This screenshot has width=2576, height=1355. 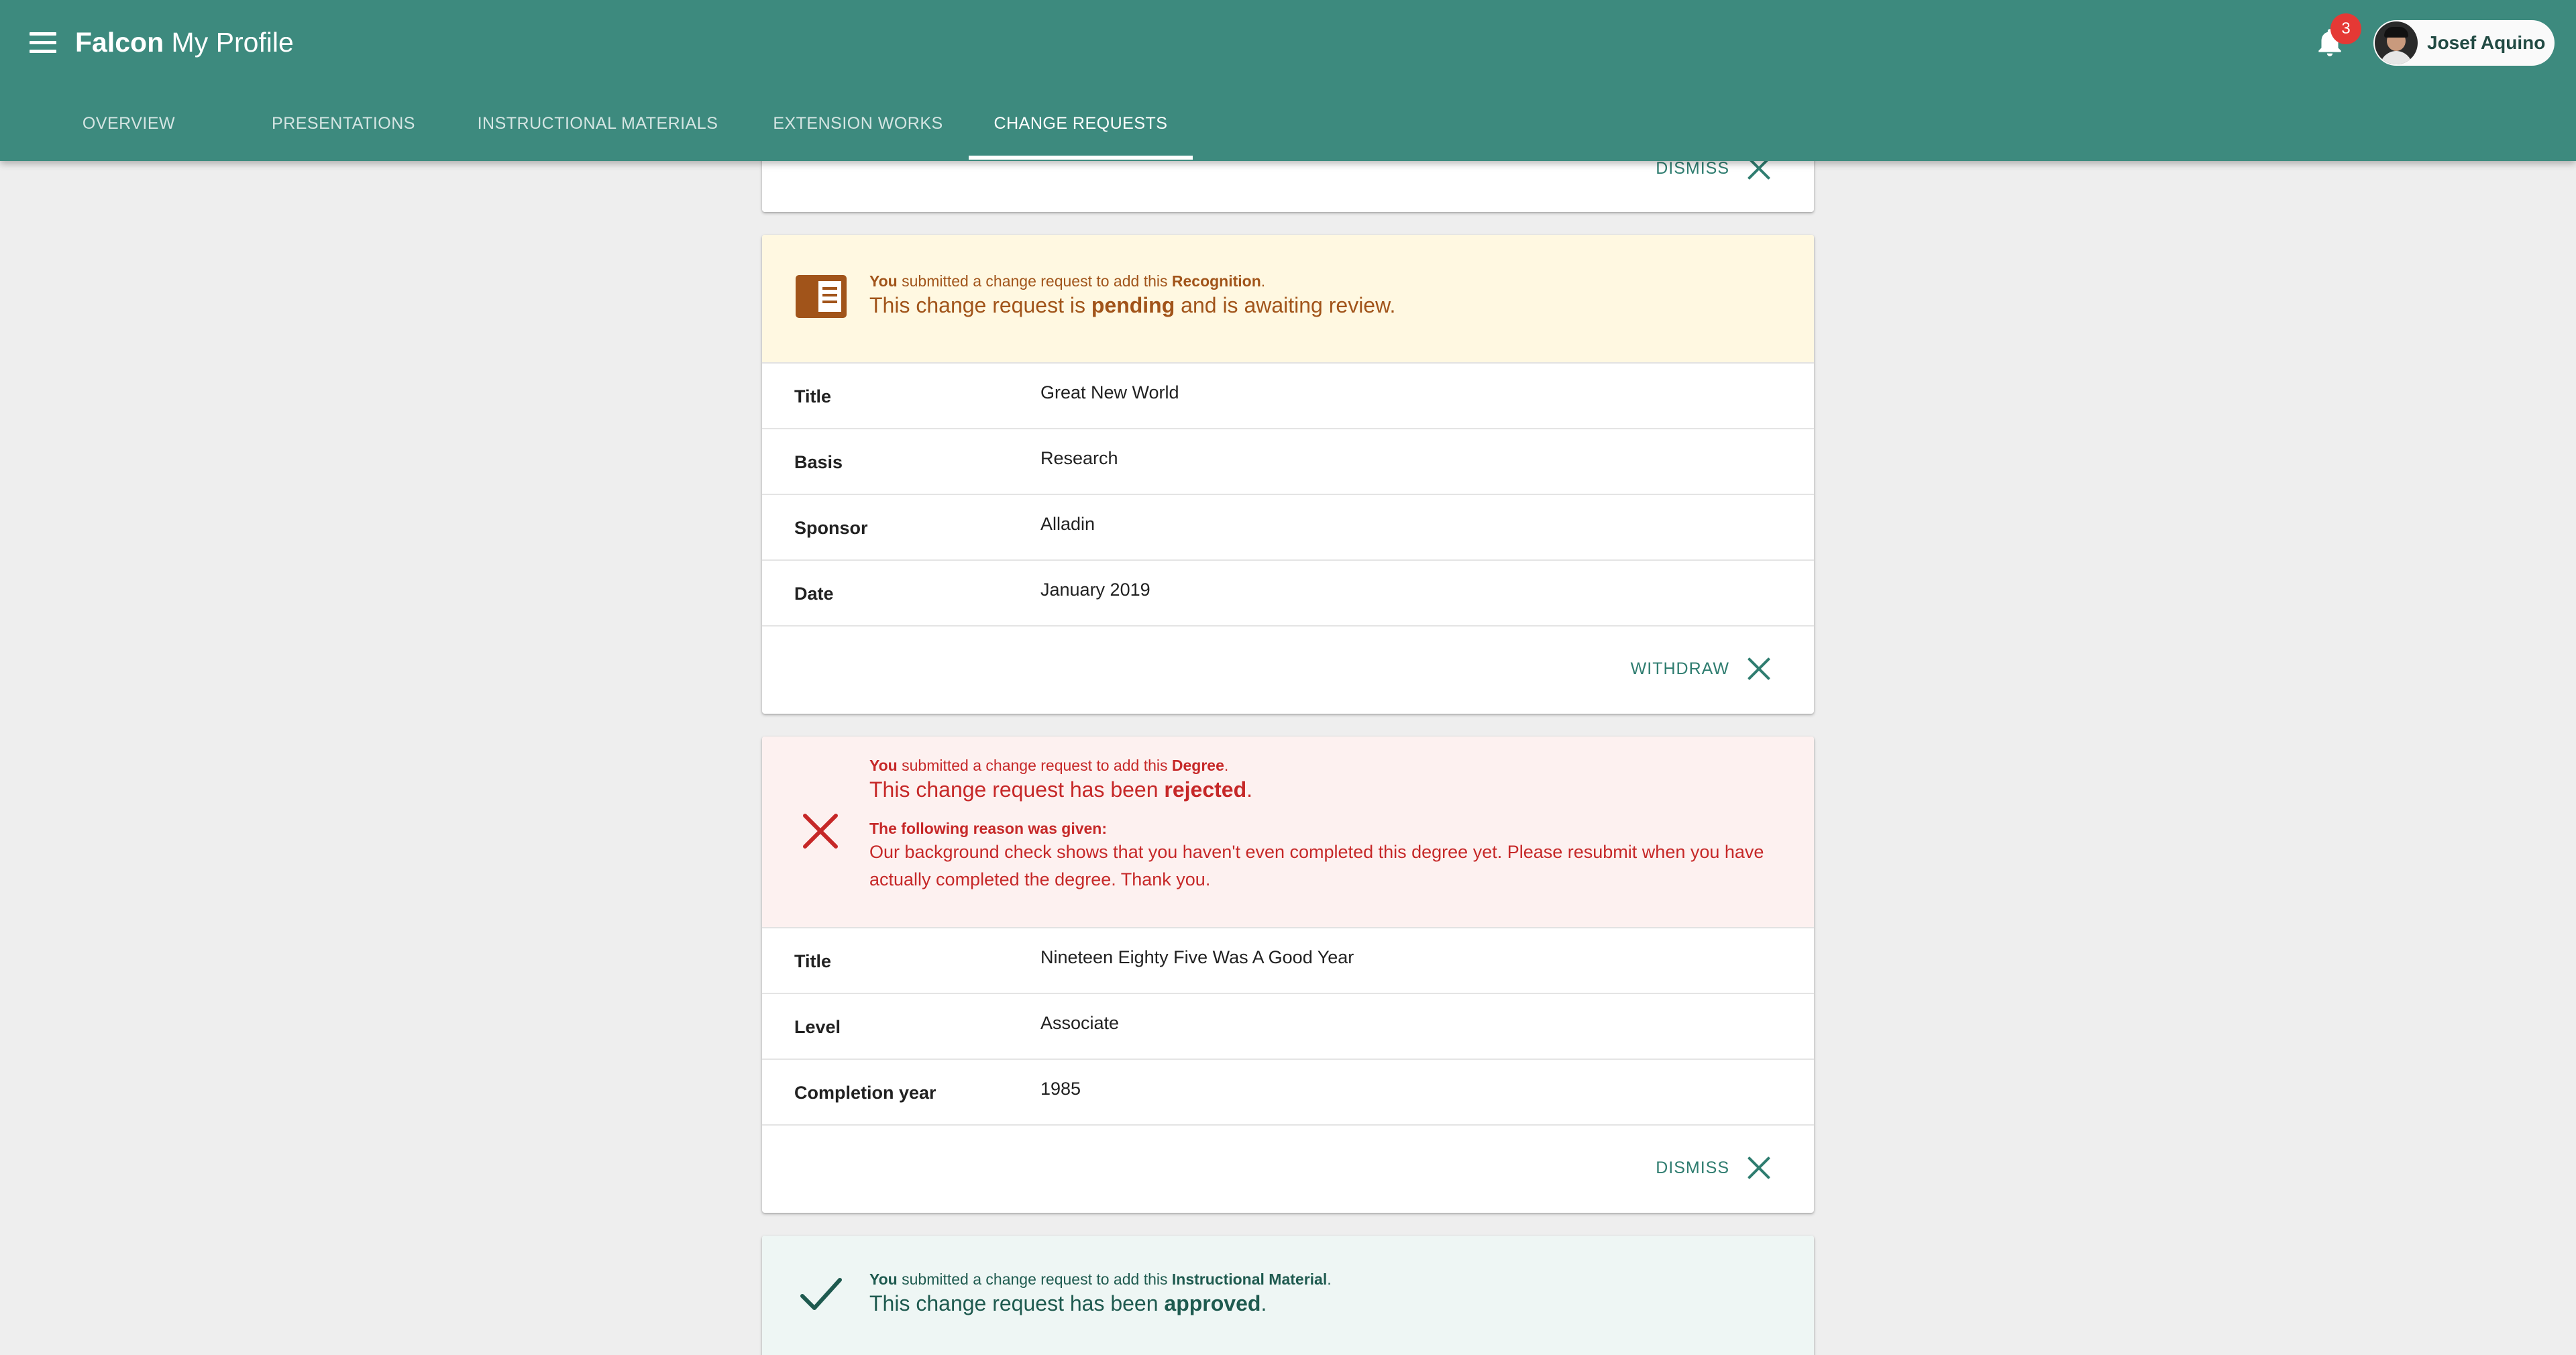 I want to click on detail-value: 1985, so click(x=1060, y=1089).